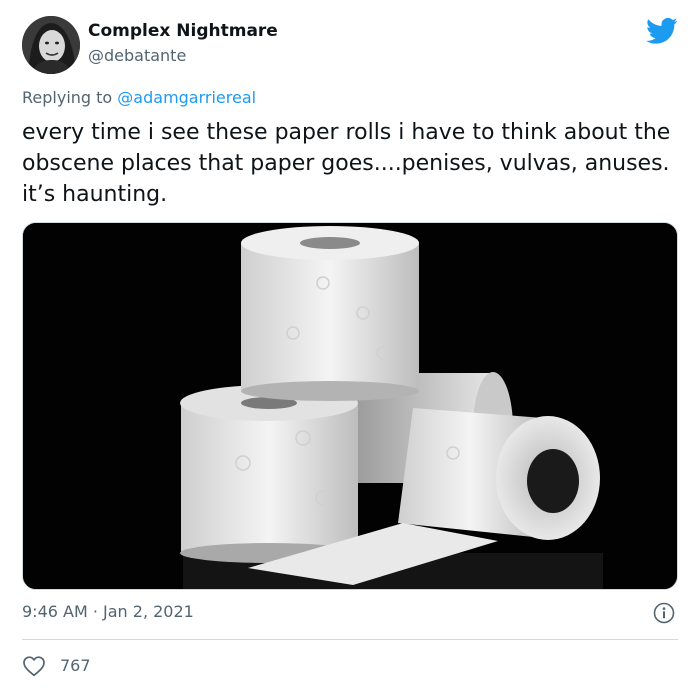 This screenshot has width=700, height=694. I want to click on reply-context: Replying to @adamgarriereal, so click(139, 97).